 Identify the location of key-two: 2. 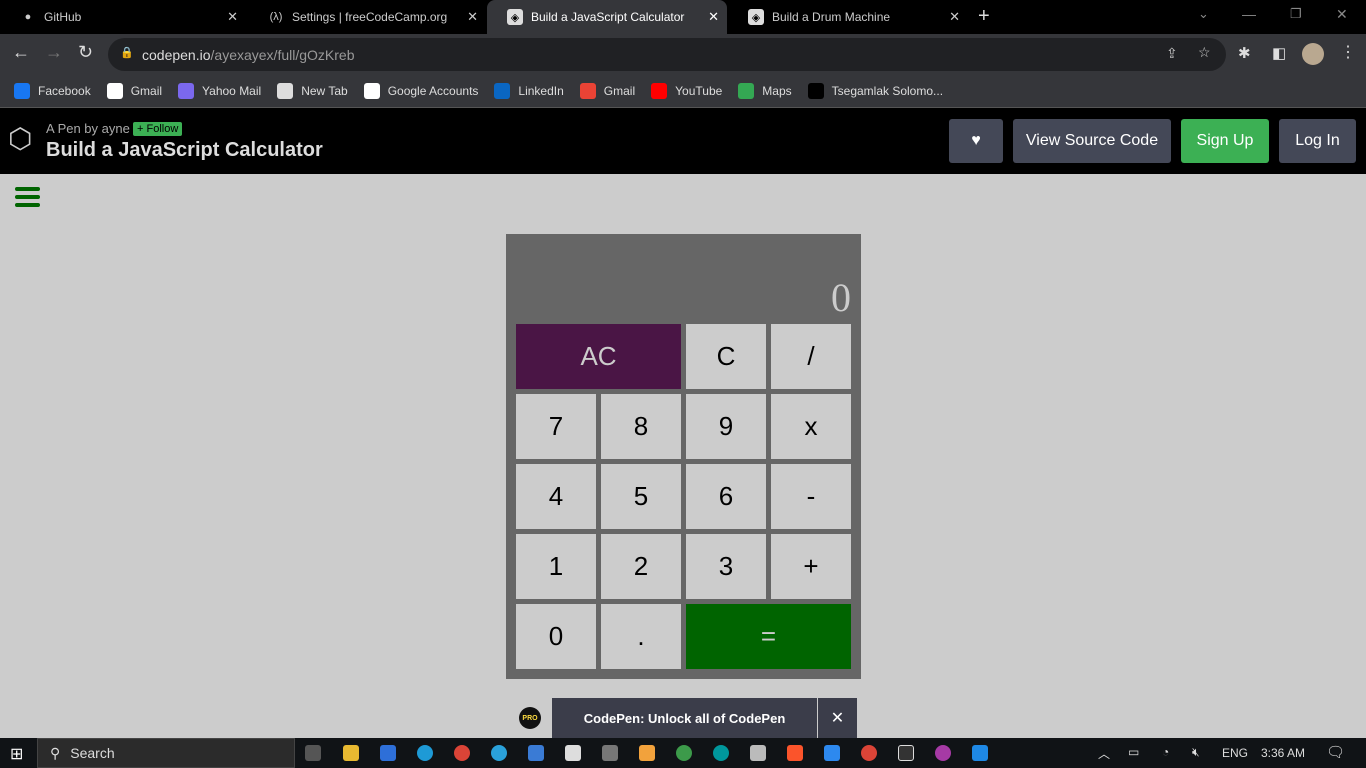
(641, 566).